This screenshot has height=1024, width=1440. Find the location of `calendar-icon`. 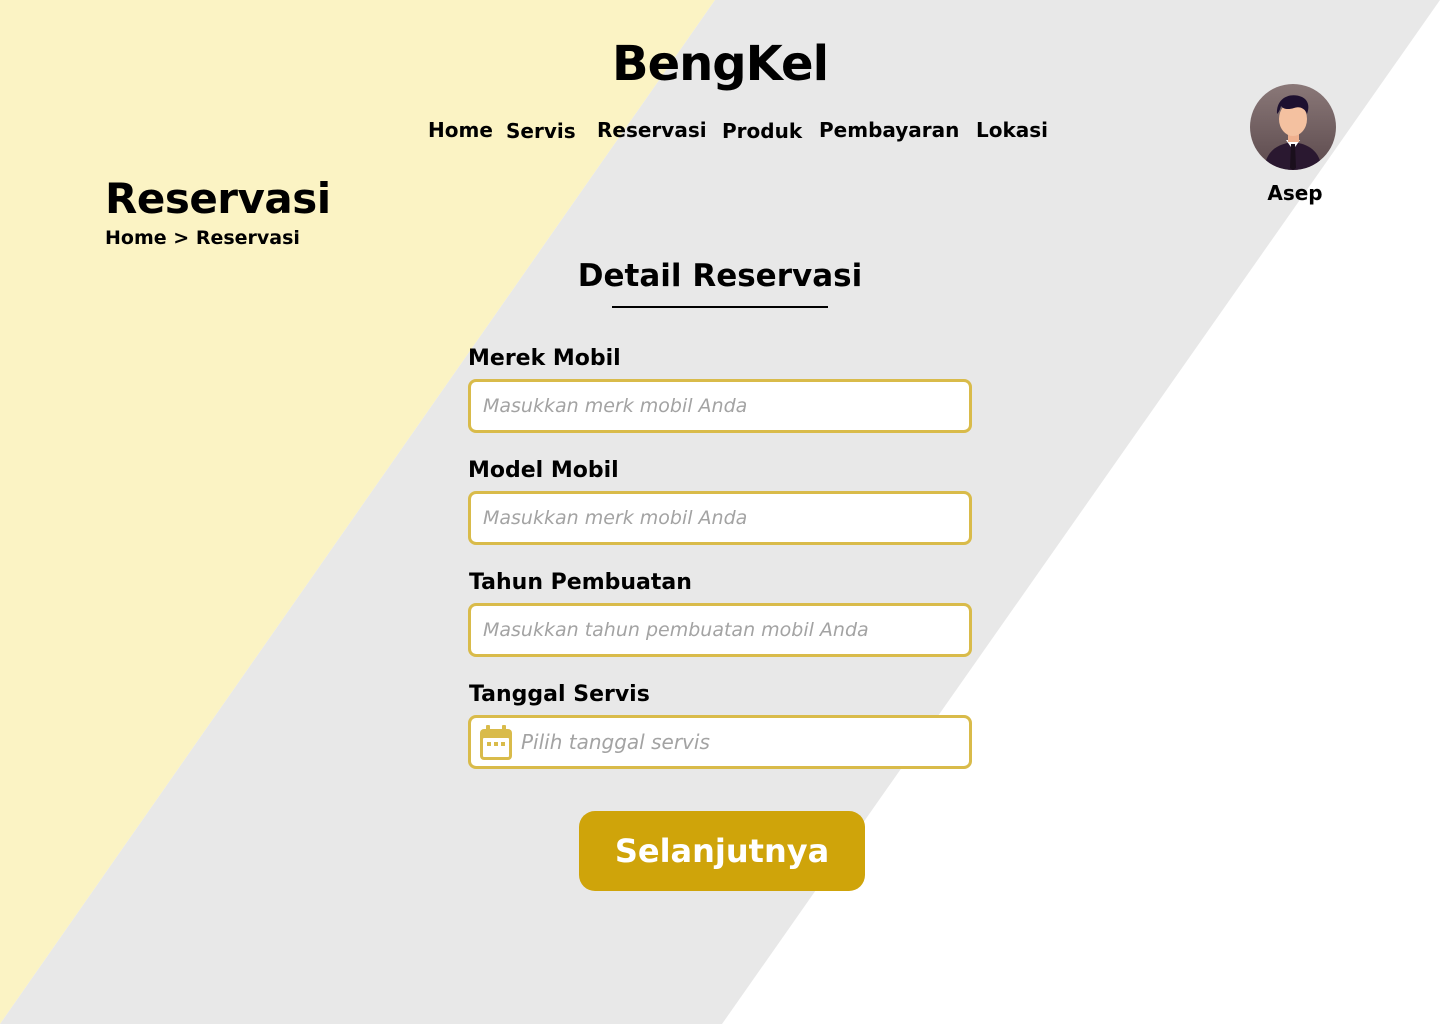

calendar-icon is located at coordinates (496, 743).